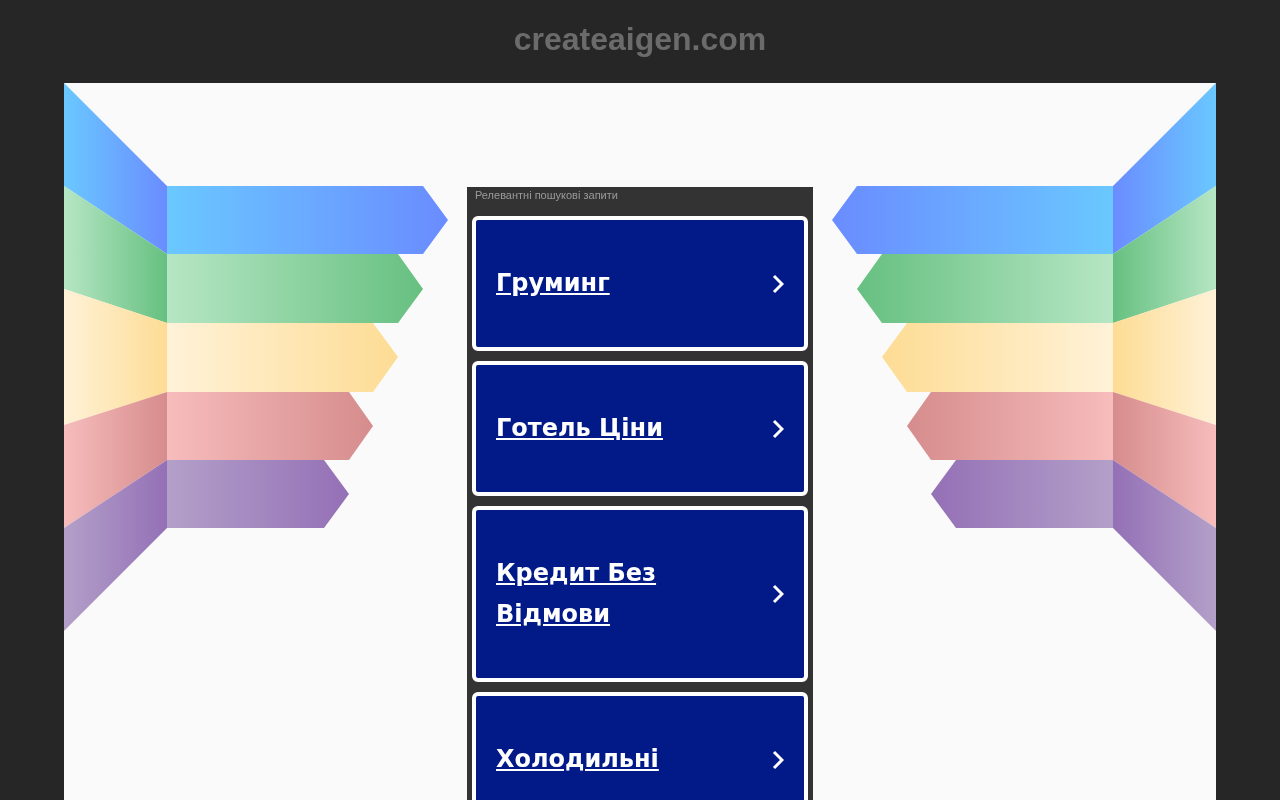 The width and height of the screenshot is (1280, 800). Describe the element at coordinates (640, 39) in the screenshot. I see `domain-title: createaigen.com` at that location.